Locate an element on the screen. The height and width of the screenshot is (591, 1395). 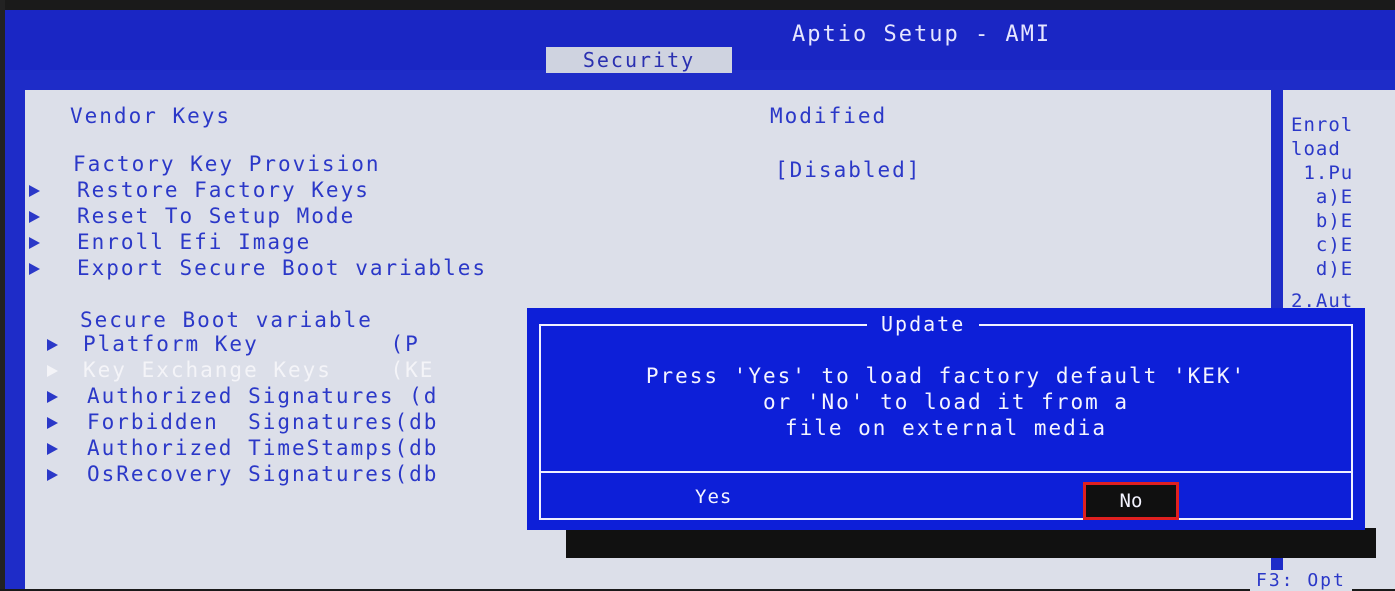
yes-button: Yes is located at coordinates (713, 497).